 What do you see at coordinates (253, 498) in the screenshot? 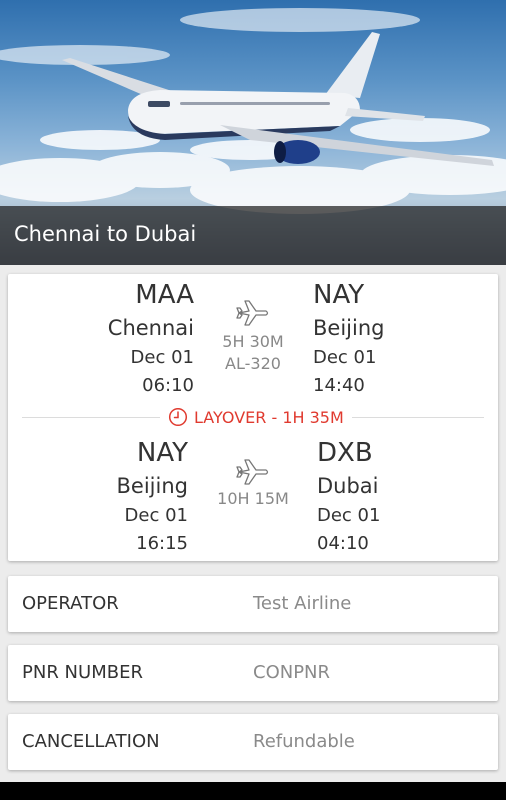
I see `flight-duration: 10H 15M` at bounding box center [253, 498].